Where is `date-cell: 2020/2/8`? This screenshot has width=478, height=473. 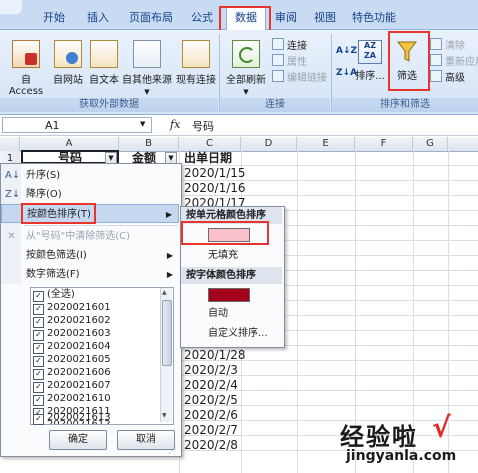 date-cell: 2020/2/8 is located at coordinates (211, 445).